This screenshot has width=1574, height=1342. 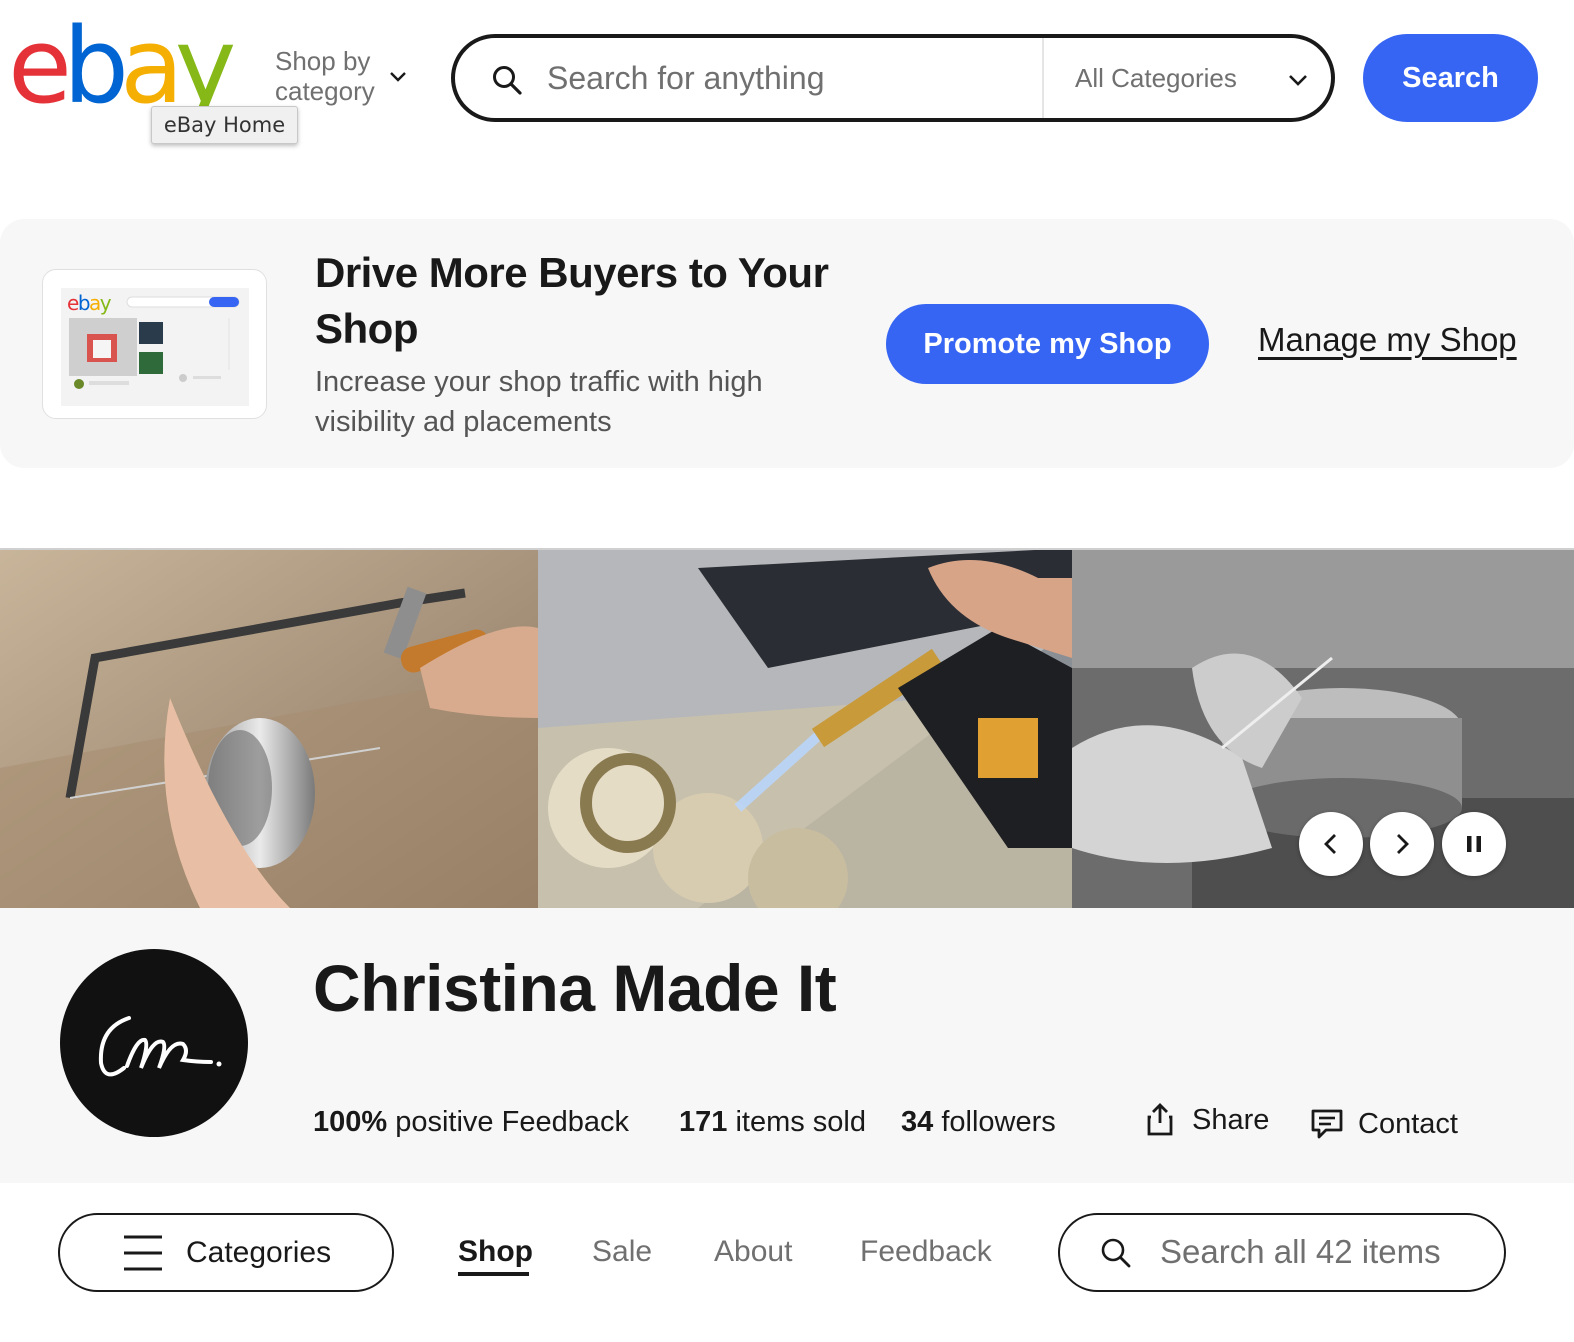 I want to click on shop-avatar, so click(x=154, y=1043).